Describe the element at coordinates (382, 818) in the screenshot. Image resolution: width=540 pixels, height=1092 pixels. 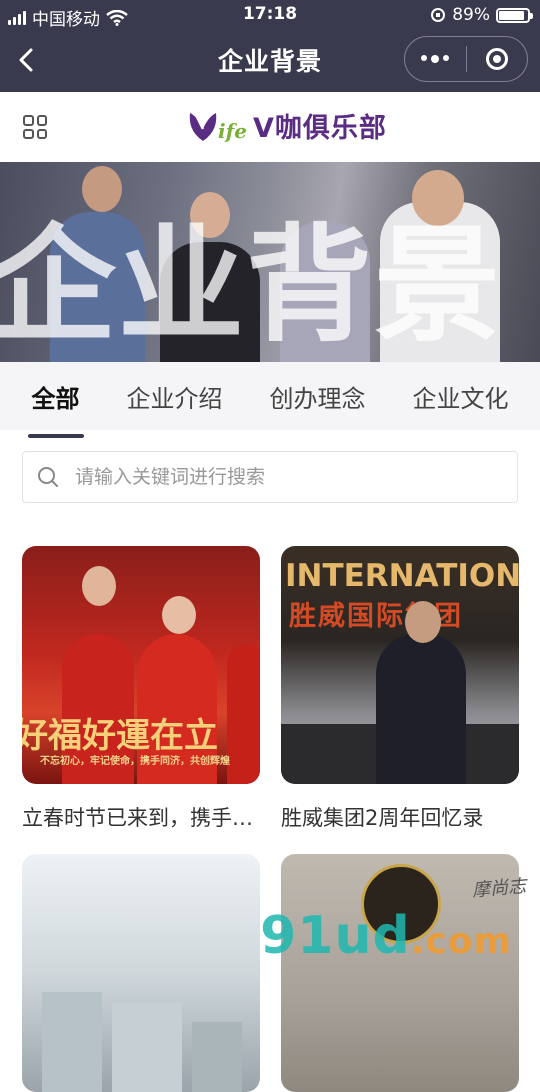
I see `article-title: 胜威集团2周年回忆录` at that location.